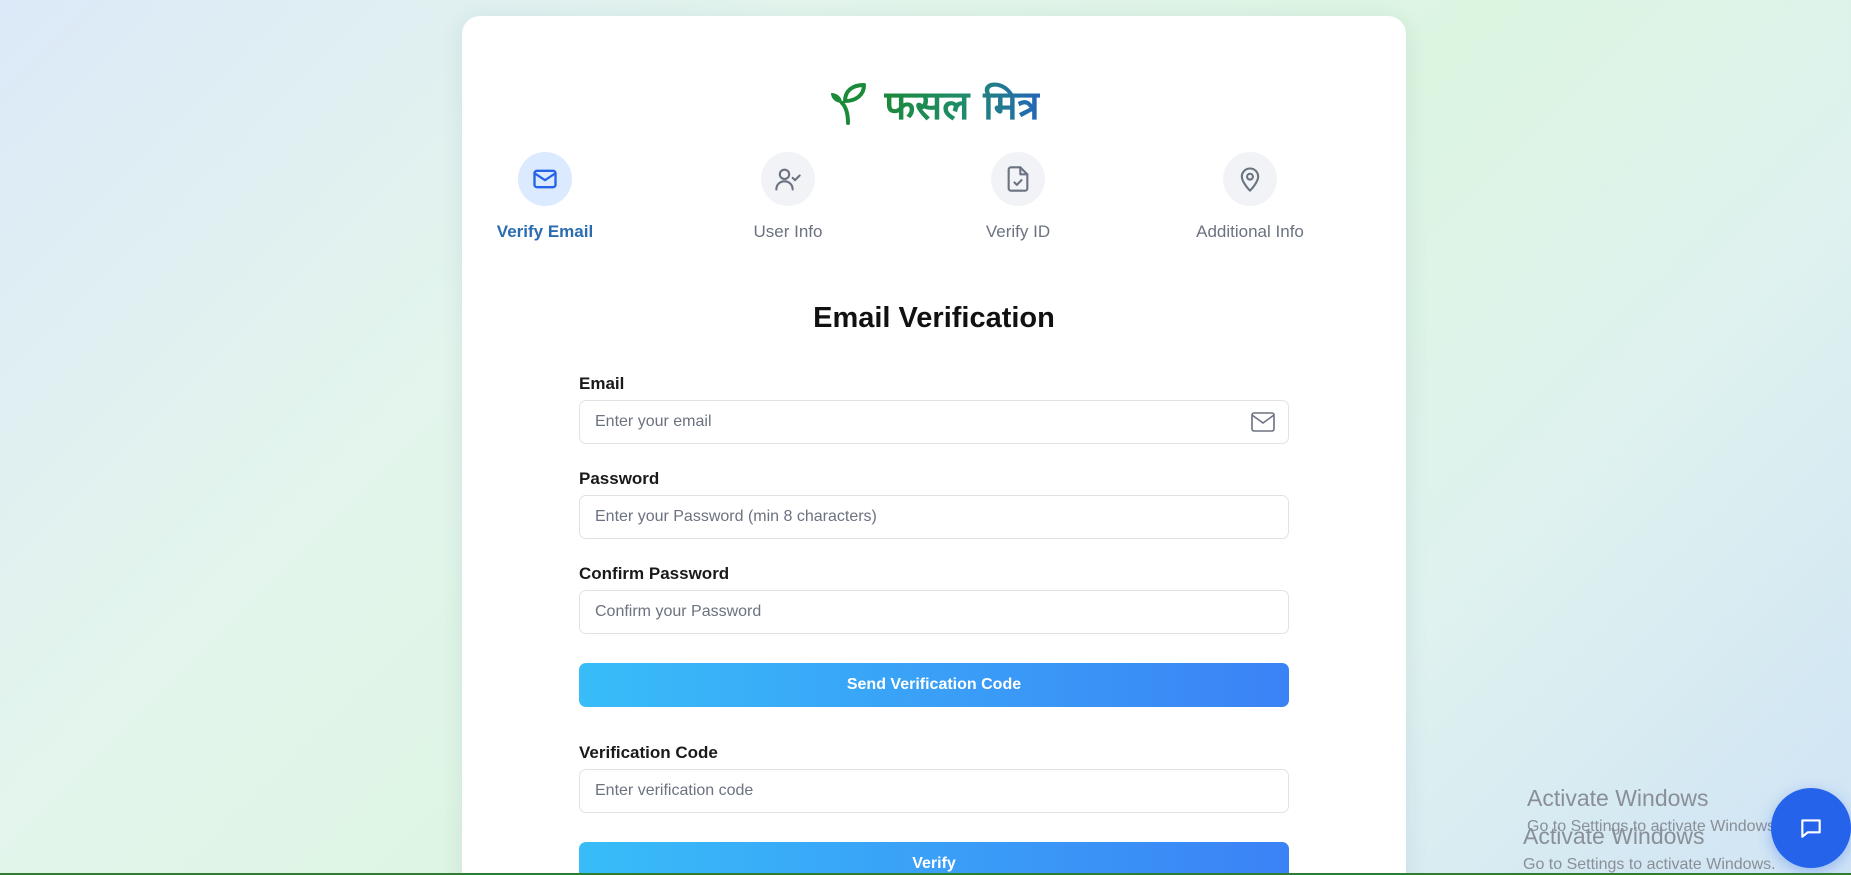 The width and height of the screenshot is (1851, 875). Describe the element at coordinates (1250, 231) in the screenshot. I see `step-label: Additional Info` at that location.